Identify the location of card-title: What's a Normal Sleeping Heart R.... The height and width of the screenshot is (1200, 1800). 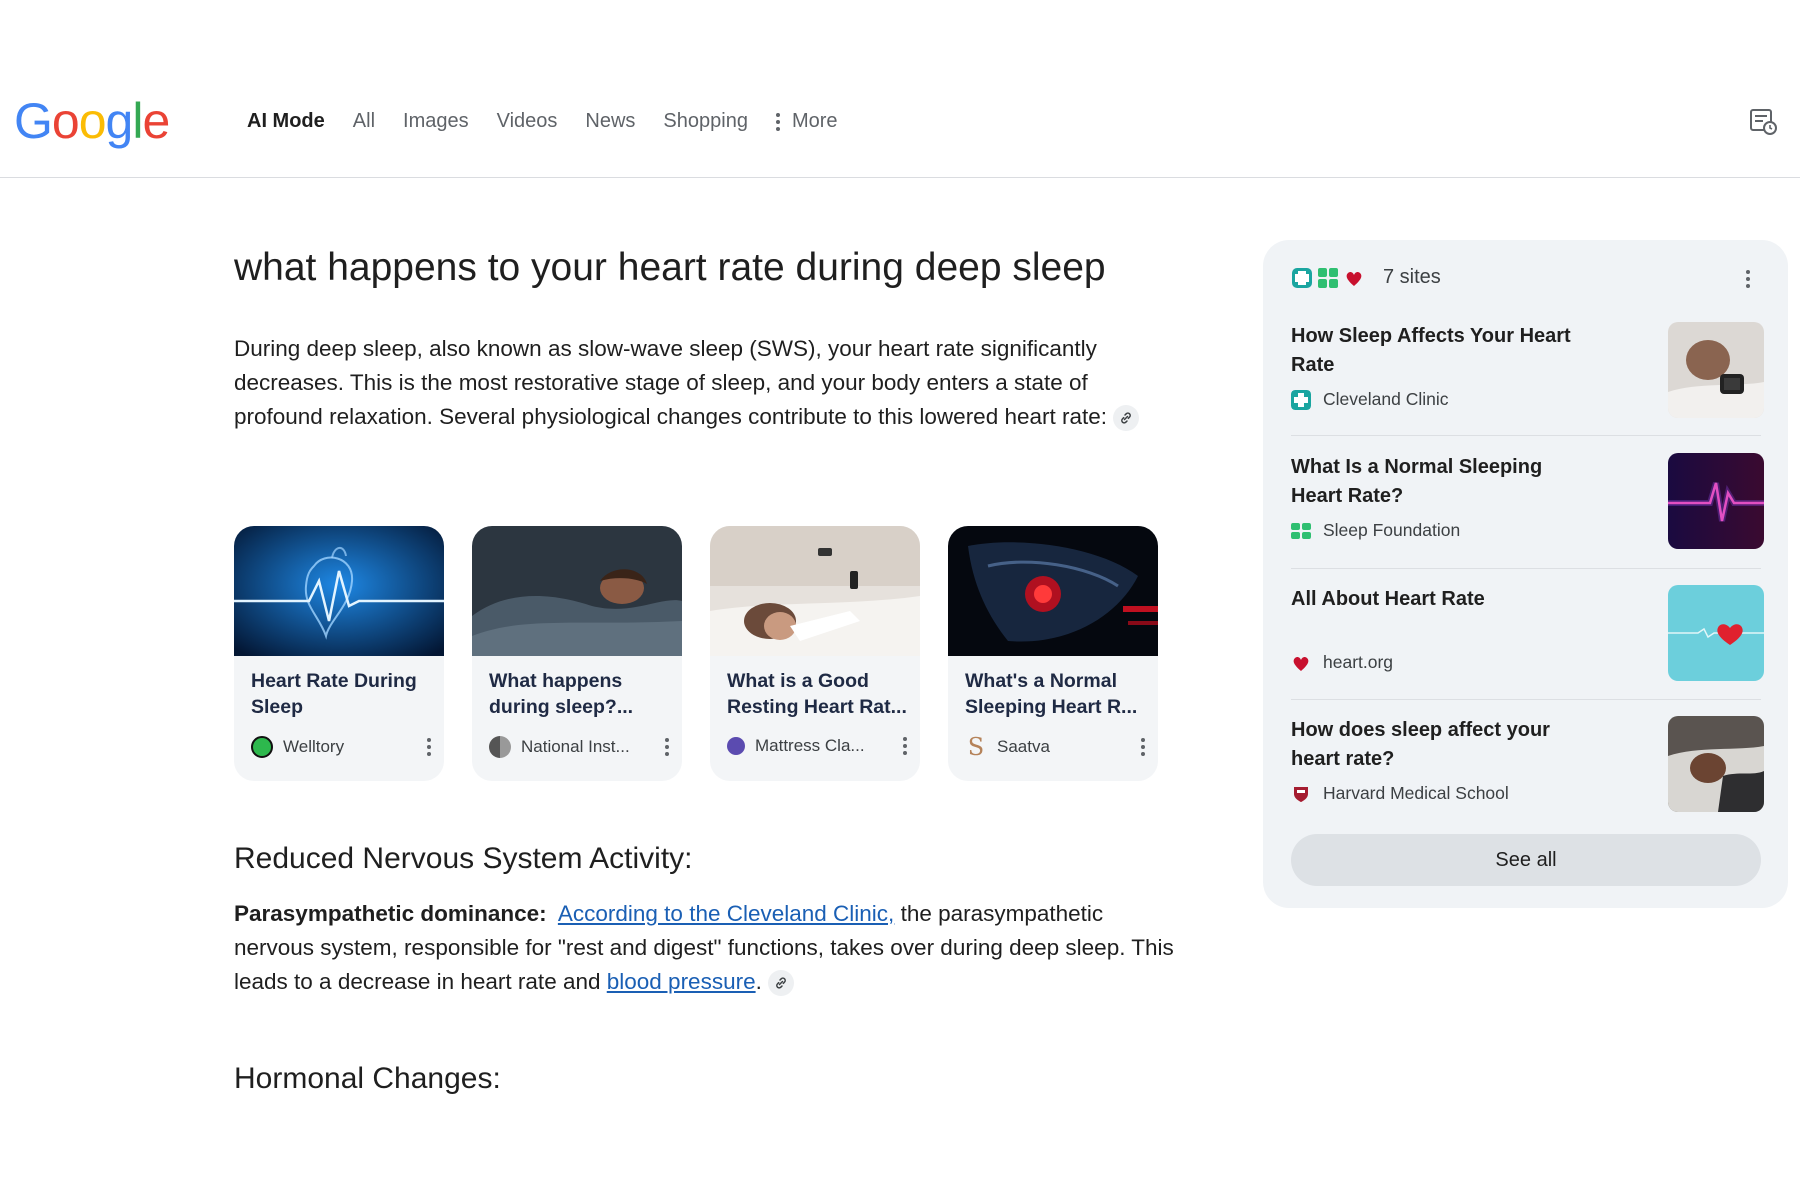
(1051, 694).